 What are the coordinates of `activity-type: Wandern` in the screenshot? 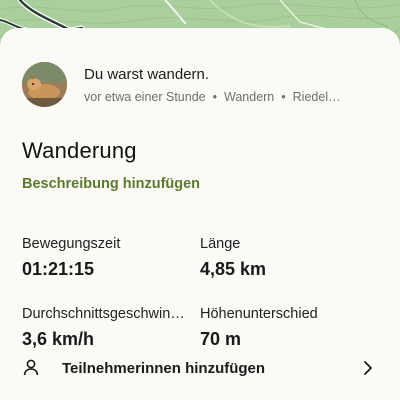 It's located at (249, 97).